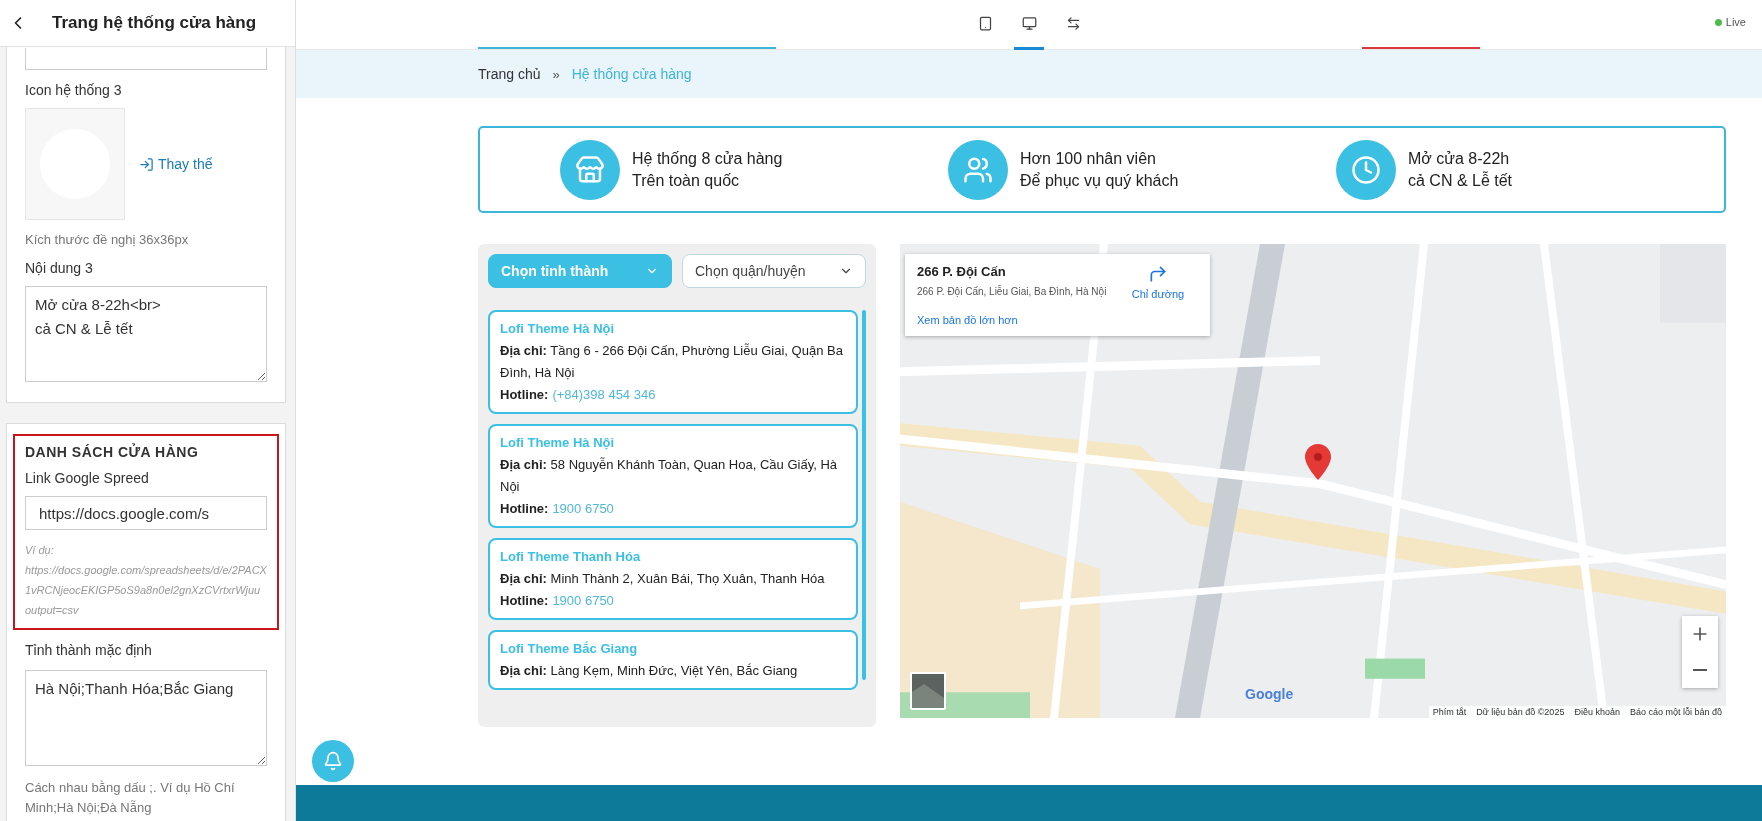 The image size is (1762, 821). I want to click on store-card: Lofi Theme Hà Nội Địa chỉ: Tầng 6 - 266 Đội Cấn, Phường Liễu Giai, Quận Ba Đình, Hà Nội Hotline: (+84)398 454 346, so click(673, 362).